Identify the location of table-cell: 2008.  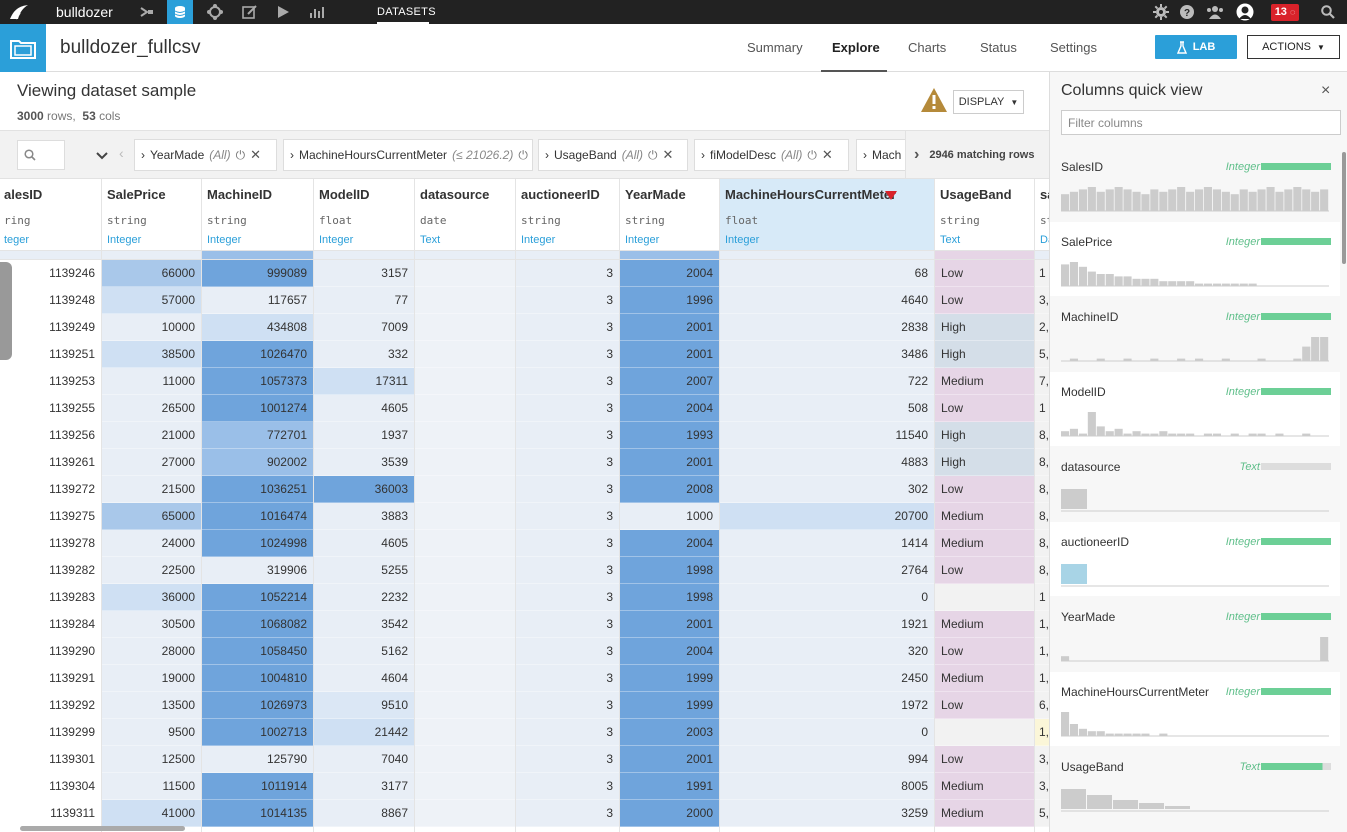
(669, 489).